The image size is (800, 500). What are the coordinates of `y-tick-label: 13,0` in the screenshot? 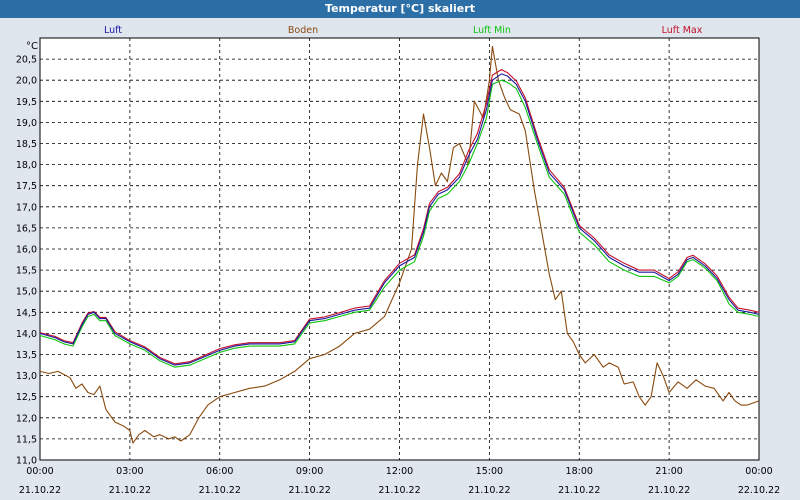 It's located at (26, 376).